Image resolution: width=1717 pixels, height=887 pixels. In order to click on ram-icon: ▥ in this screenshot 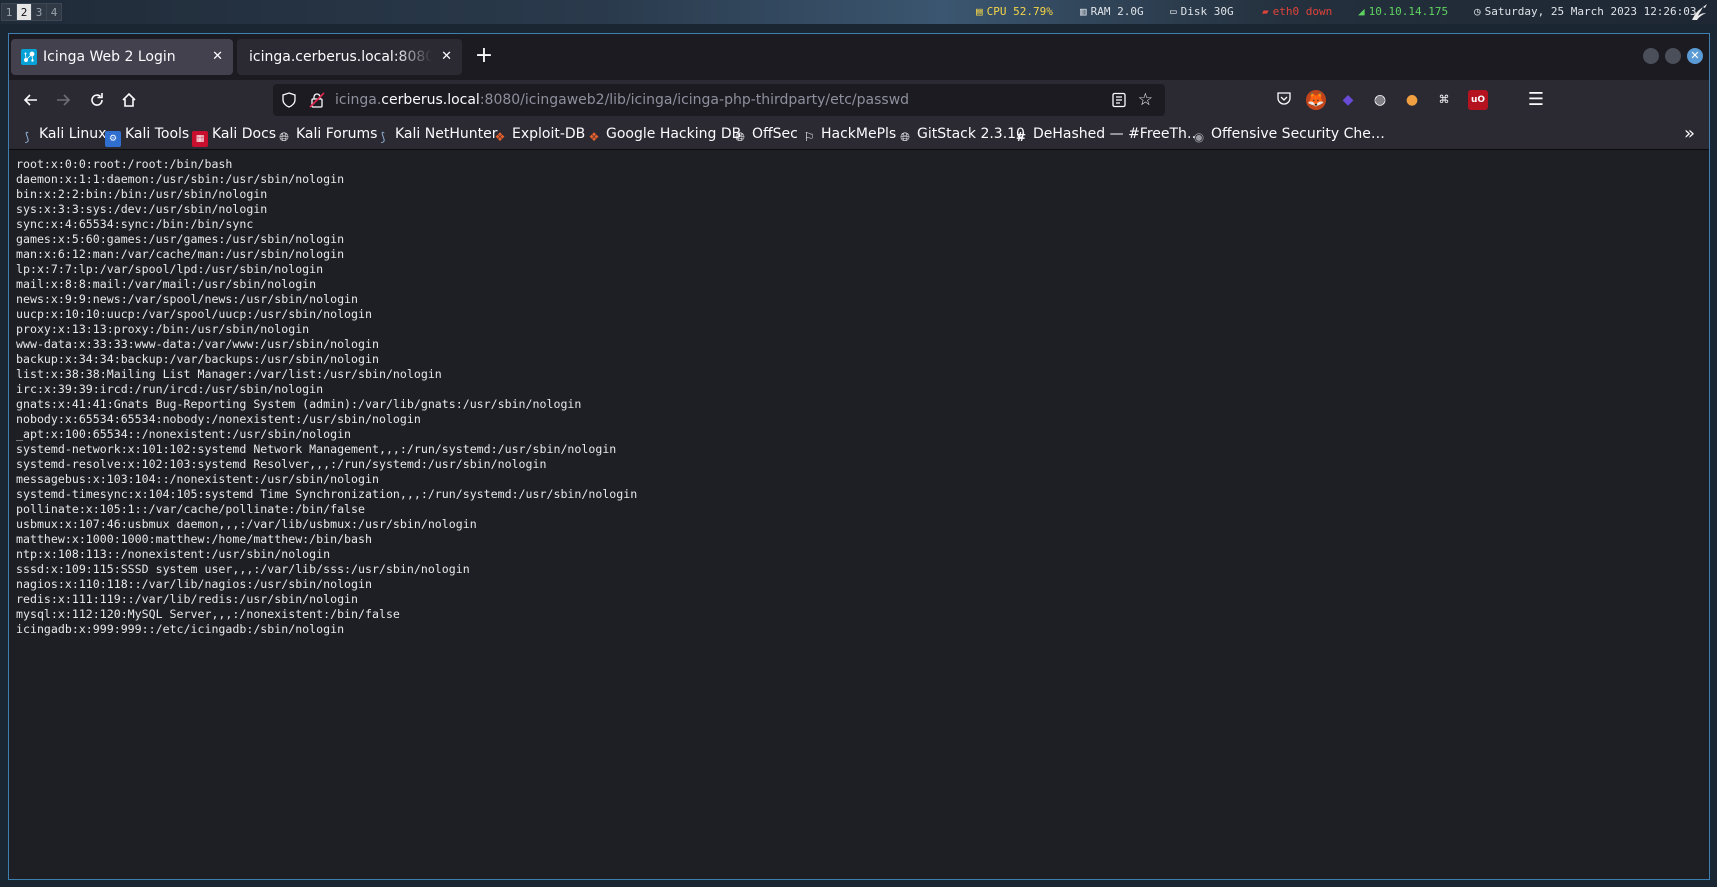, I will do `click(1083, 11)`.